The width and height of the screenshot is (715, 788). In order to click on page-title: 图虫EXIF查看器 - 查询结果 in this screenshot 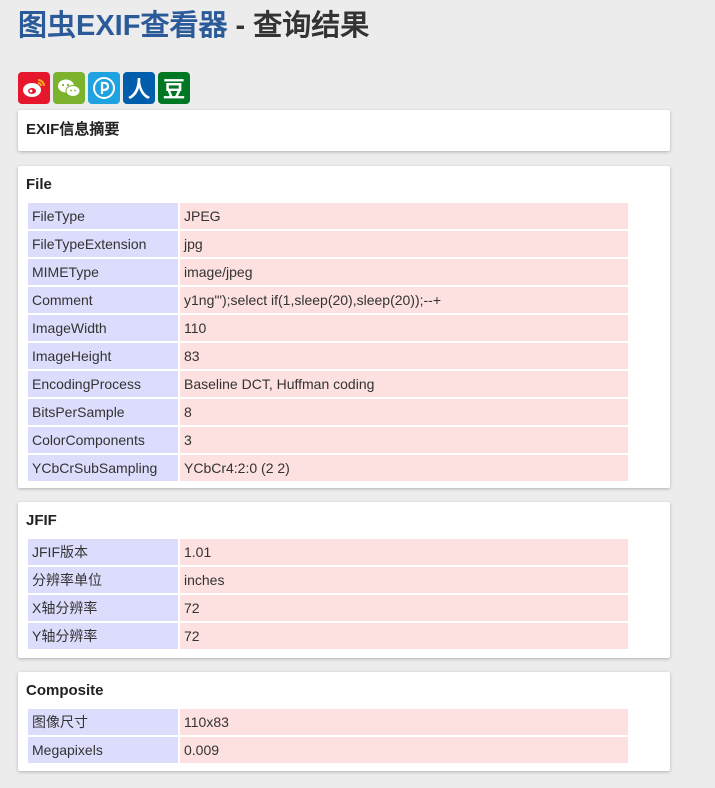, I will do `click(193, 26)`.